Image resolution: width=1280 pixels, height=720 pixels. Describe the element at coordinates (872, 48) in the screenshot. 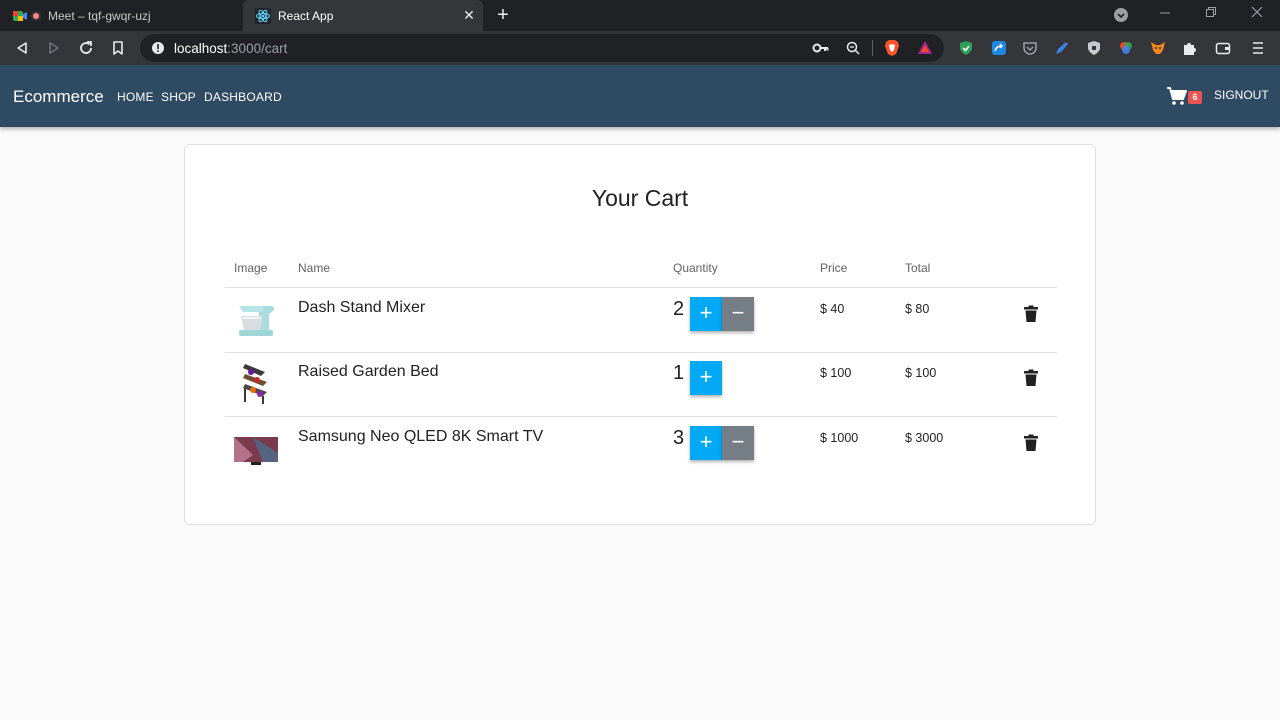

I see `divider` at that location.